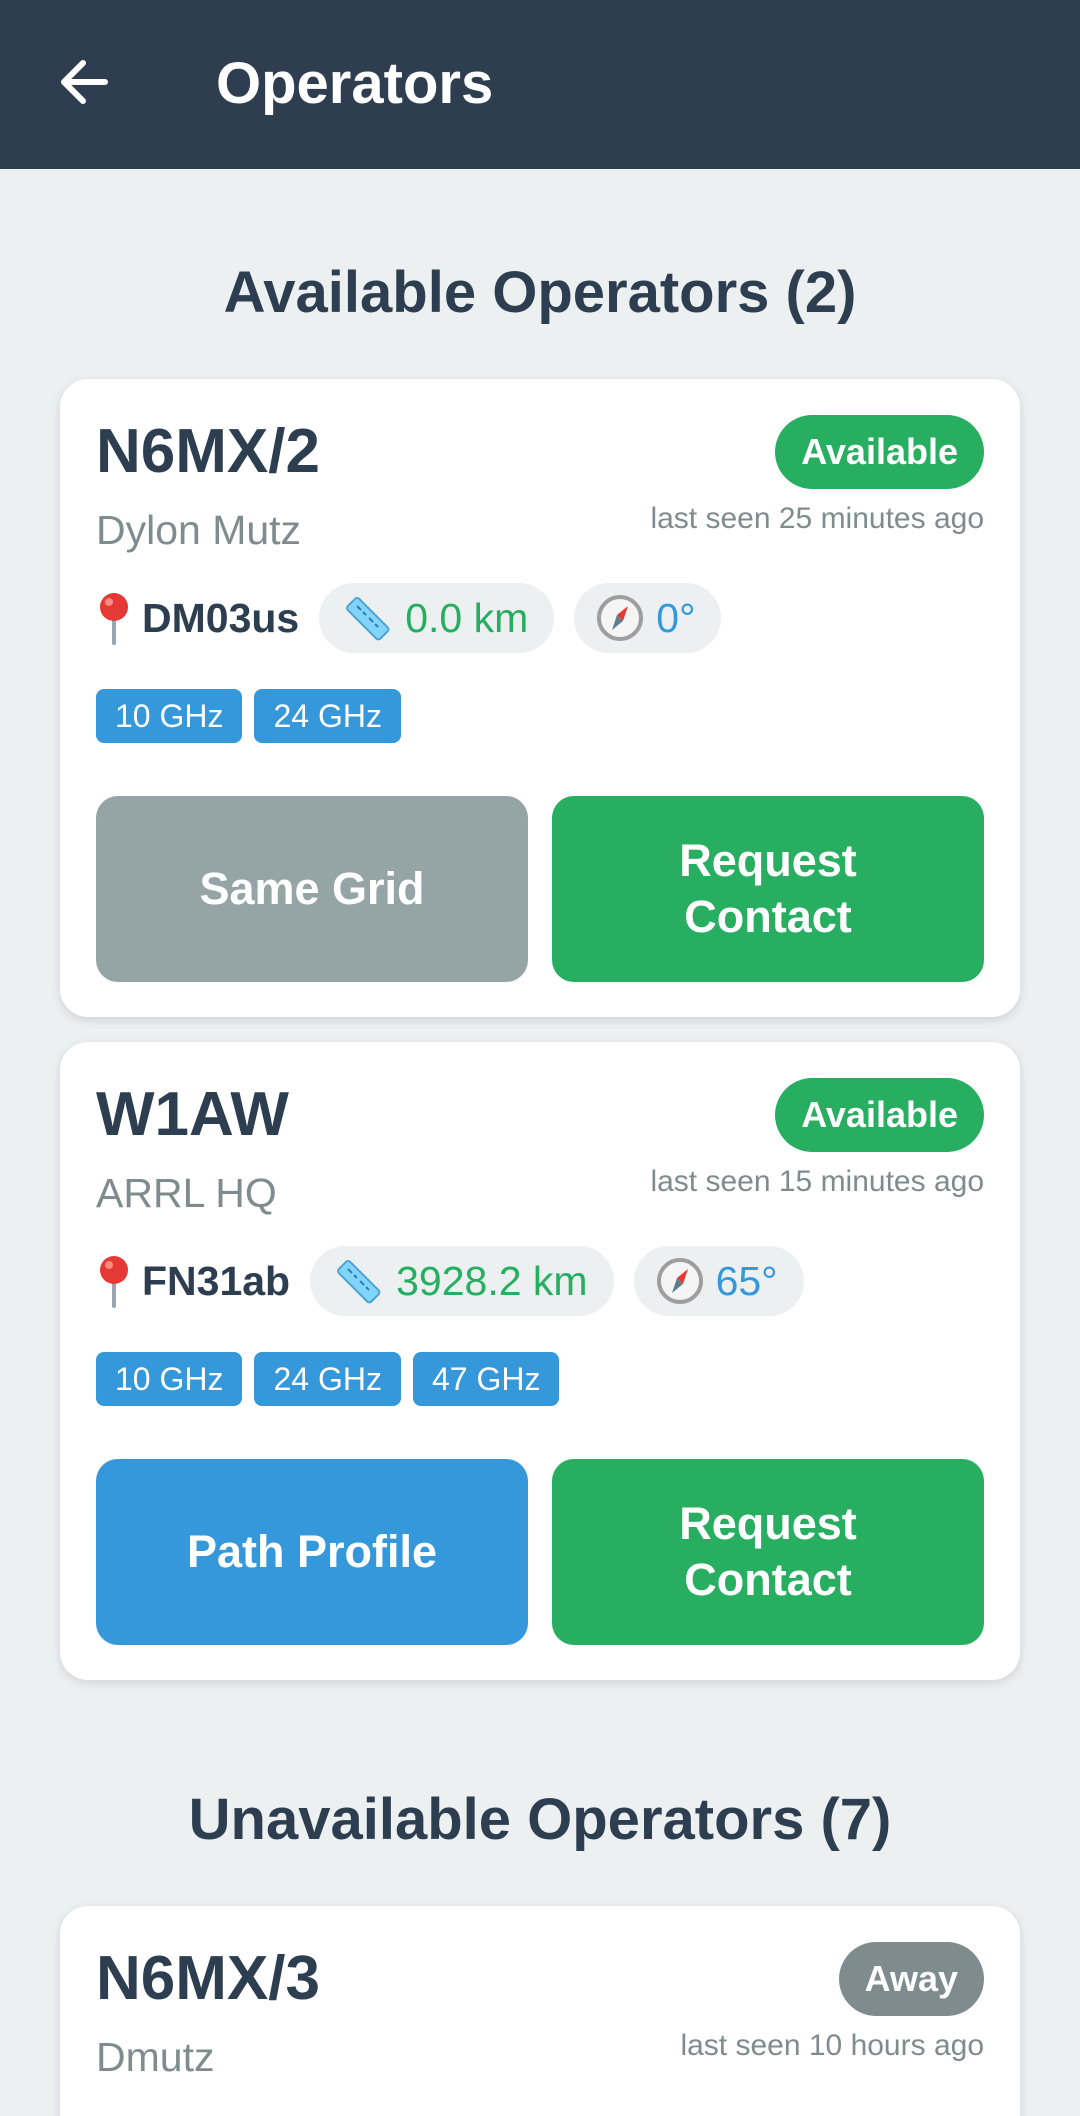 The image size is (1080, 2116). What do you see at coordinates (540, 2011) in the screenshot?
I see `operator-card: N6MX/3 Dmutz Away last seen 10 hours ago` at bounding box center [540, 2011].